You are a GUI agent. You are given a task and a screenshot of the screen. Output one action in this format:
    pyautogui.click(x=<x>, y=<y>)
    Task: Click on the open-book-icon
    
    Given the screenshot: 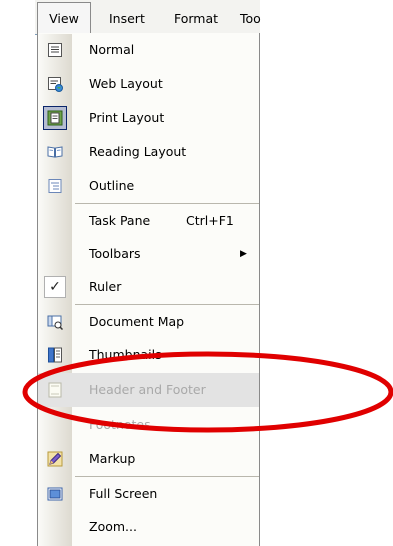 What is the action you would take?
    pyautogui.click(x=55, y=152)
    